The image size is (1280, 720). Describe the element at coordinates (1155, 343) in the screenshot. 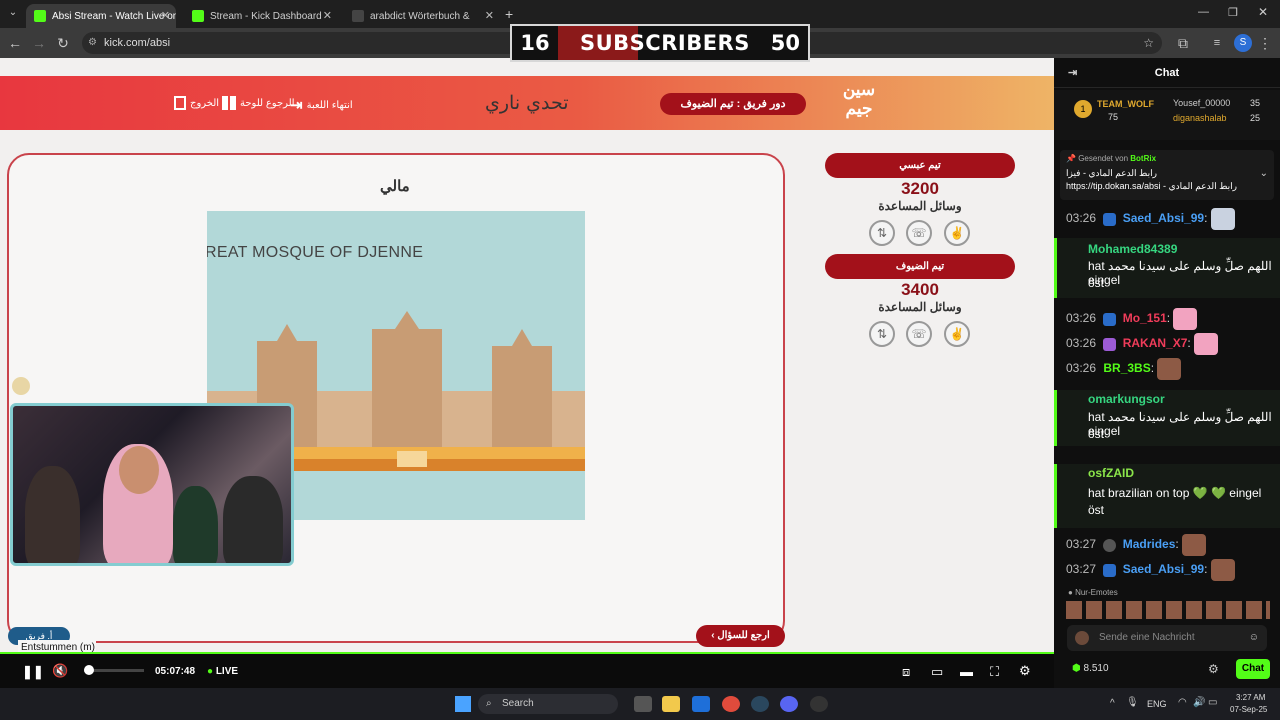

I see `msg-user: RAKAN_X7` at that location.